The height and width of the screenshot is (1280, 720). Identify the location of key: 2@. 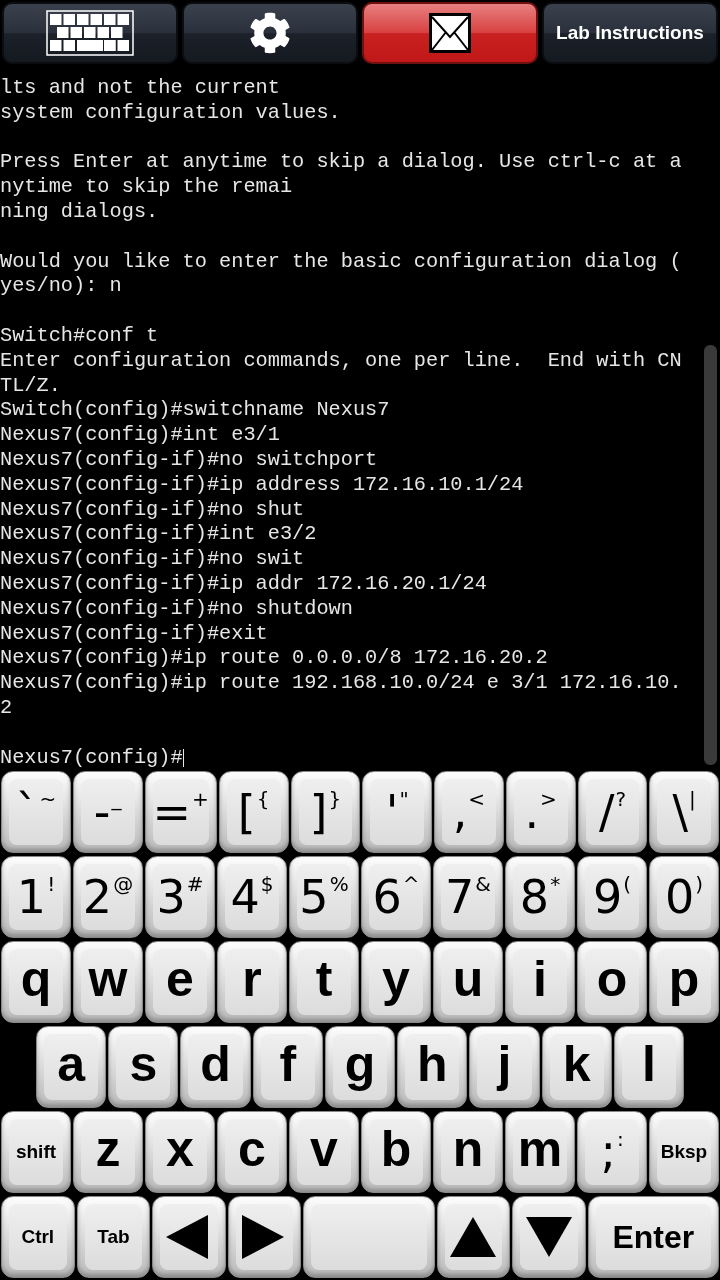
(108, 897).